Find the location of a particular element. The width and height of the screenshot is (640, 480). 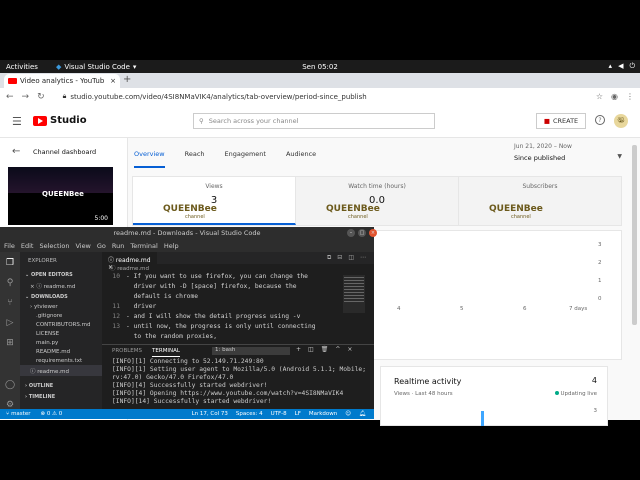

menu-file: File is located at coordinates (9, 246).